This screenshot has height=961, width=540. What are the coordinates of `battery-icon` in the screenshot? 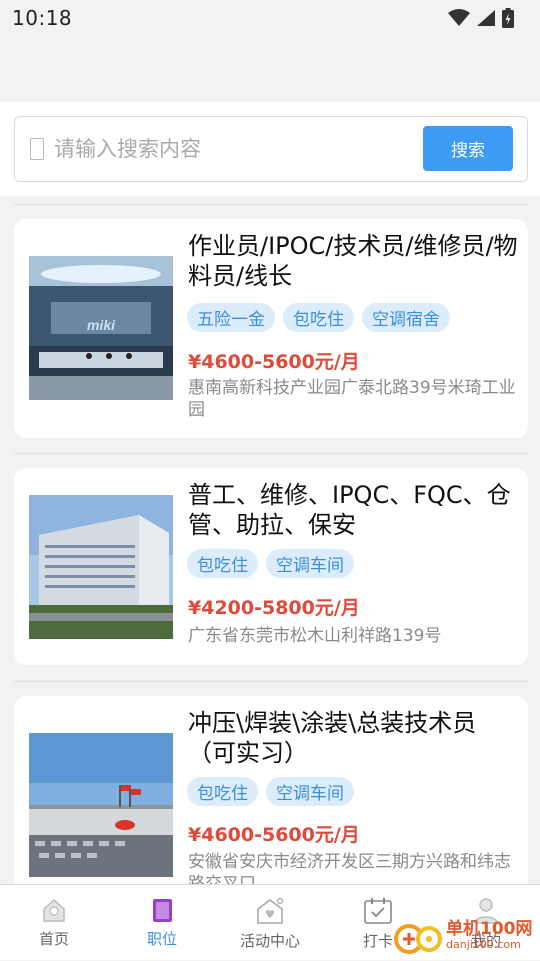 It's located at (508, 18).